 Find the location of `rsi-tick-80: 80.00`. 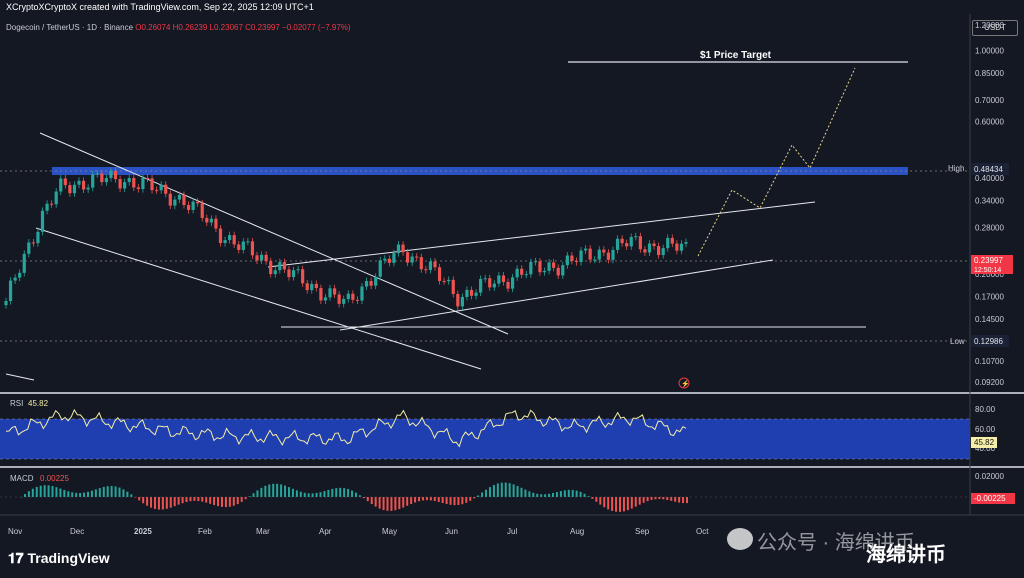

rsi-tick-80: 80.00 is located at coordinates (985, 409).